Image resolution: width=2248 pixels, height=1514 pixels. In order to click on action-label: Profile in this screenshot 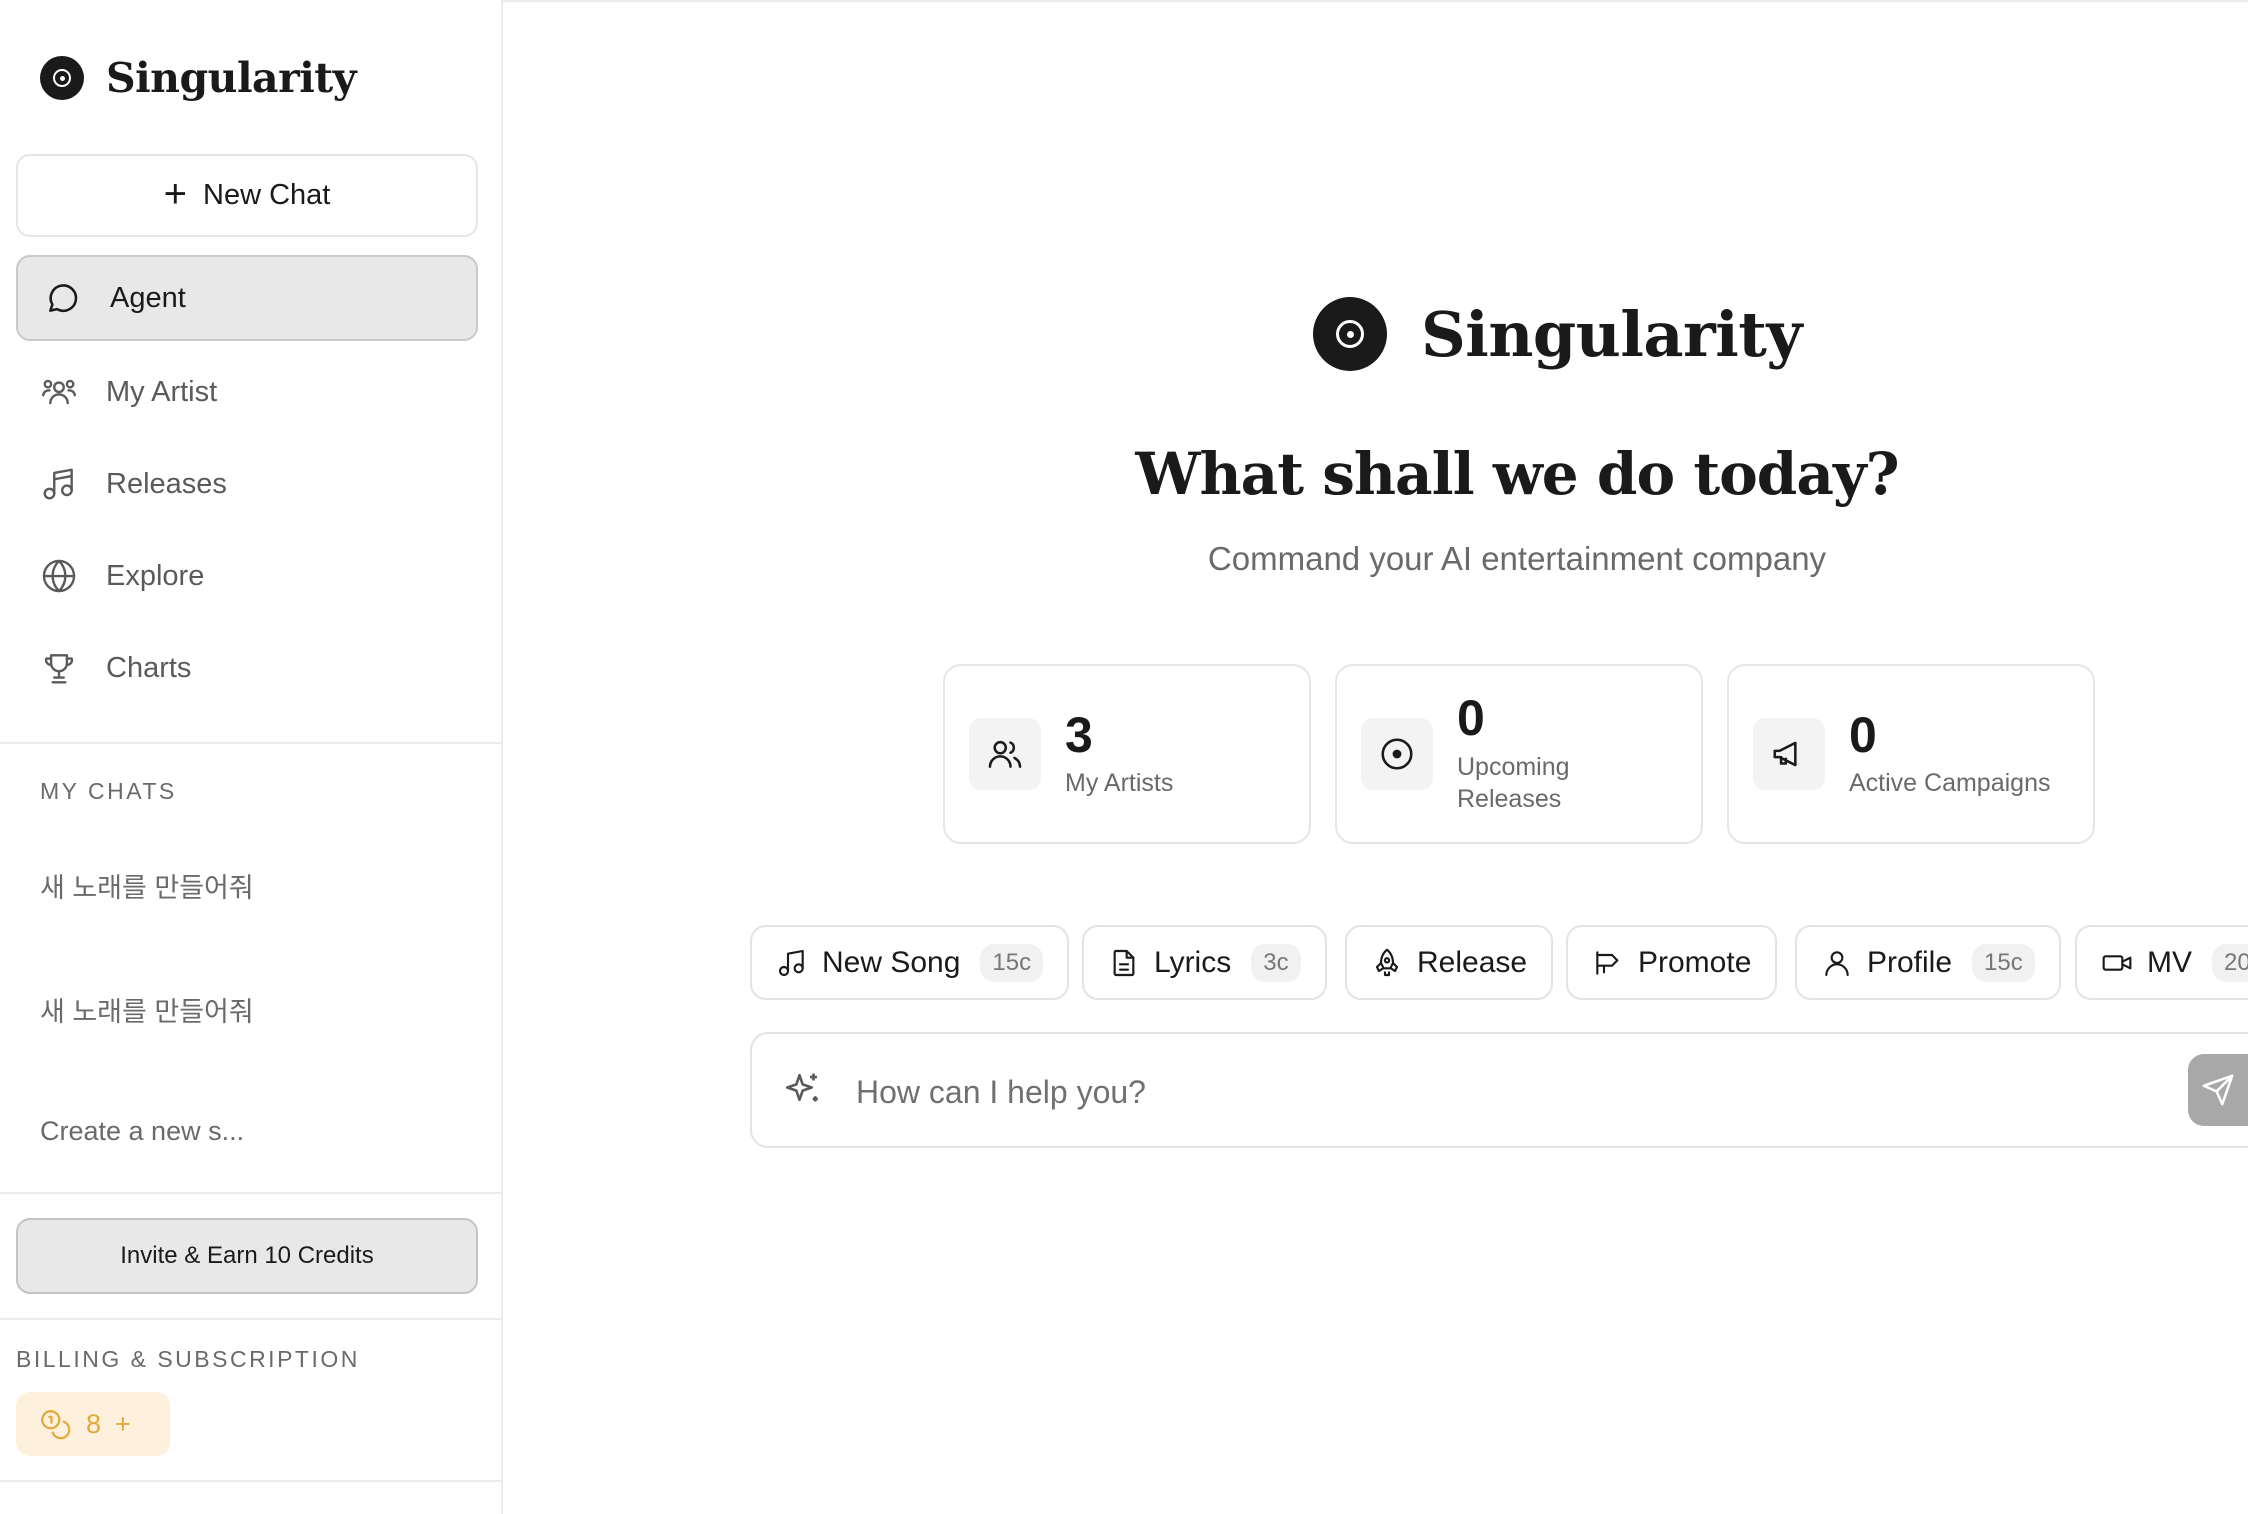, I will do `click(1910, 962)`.